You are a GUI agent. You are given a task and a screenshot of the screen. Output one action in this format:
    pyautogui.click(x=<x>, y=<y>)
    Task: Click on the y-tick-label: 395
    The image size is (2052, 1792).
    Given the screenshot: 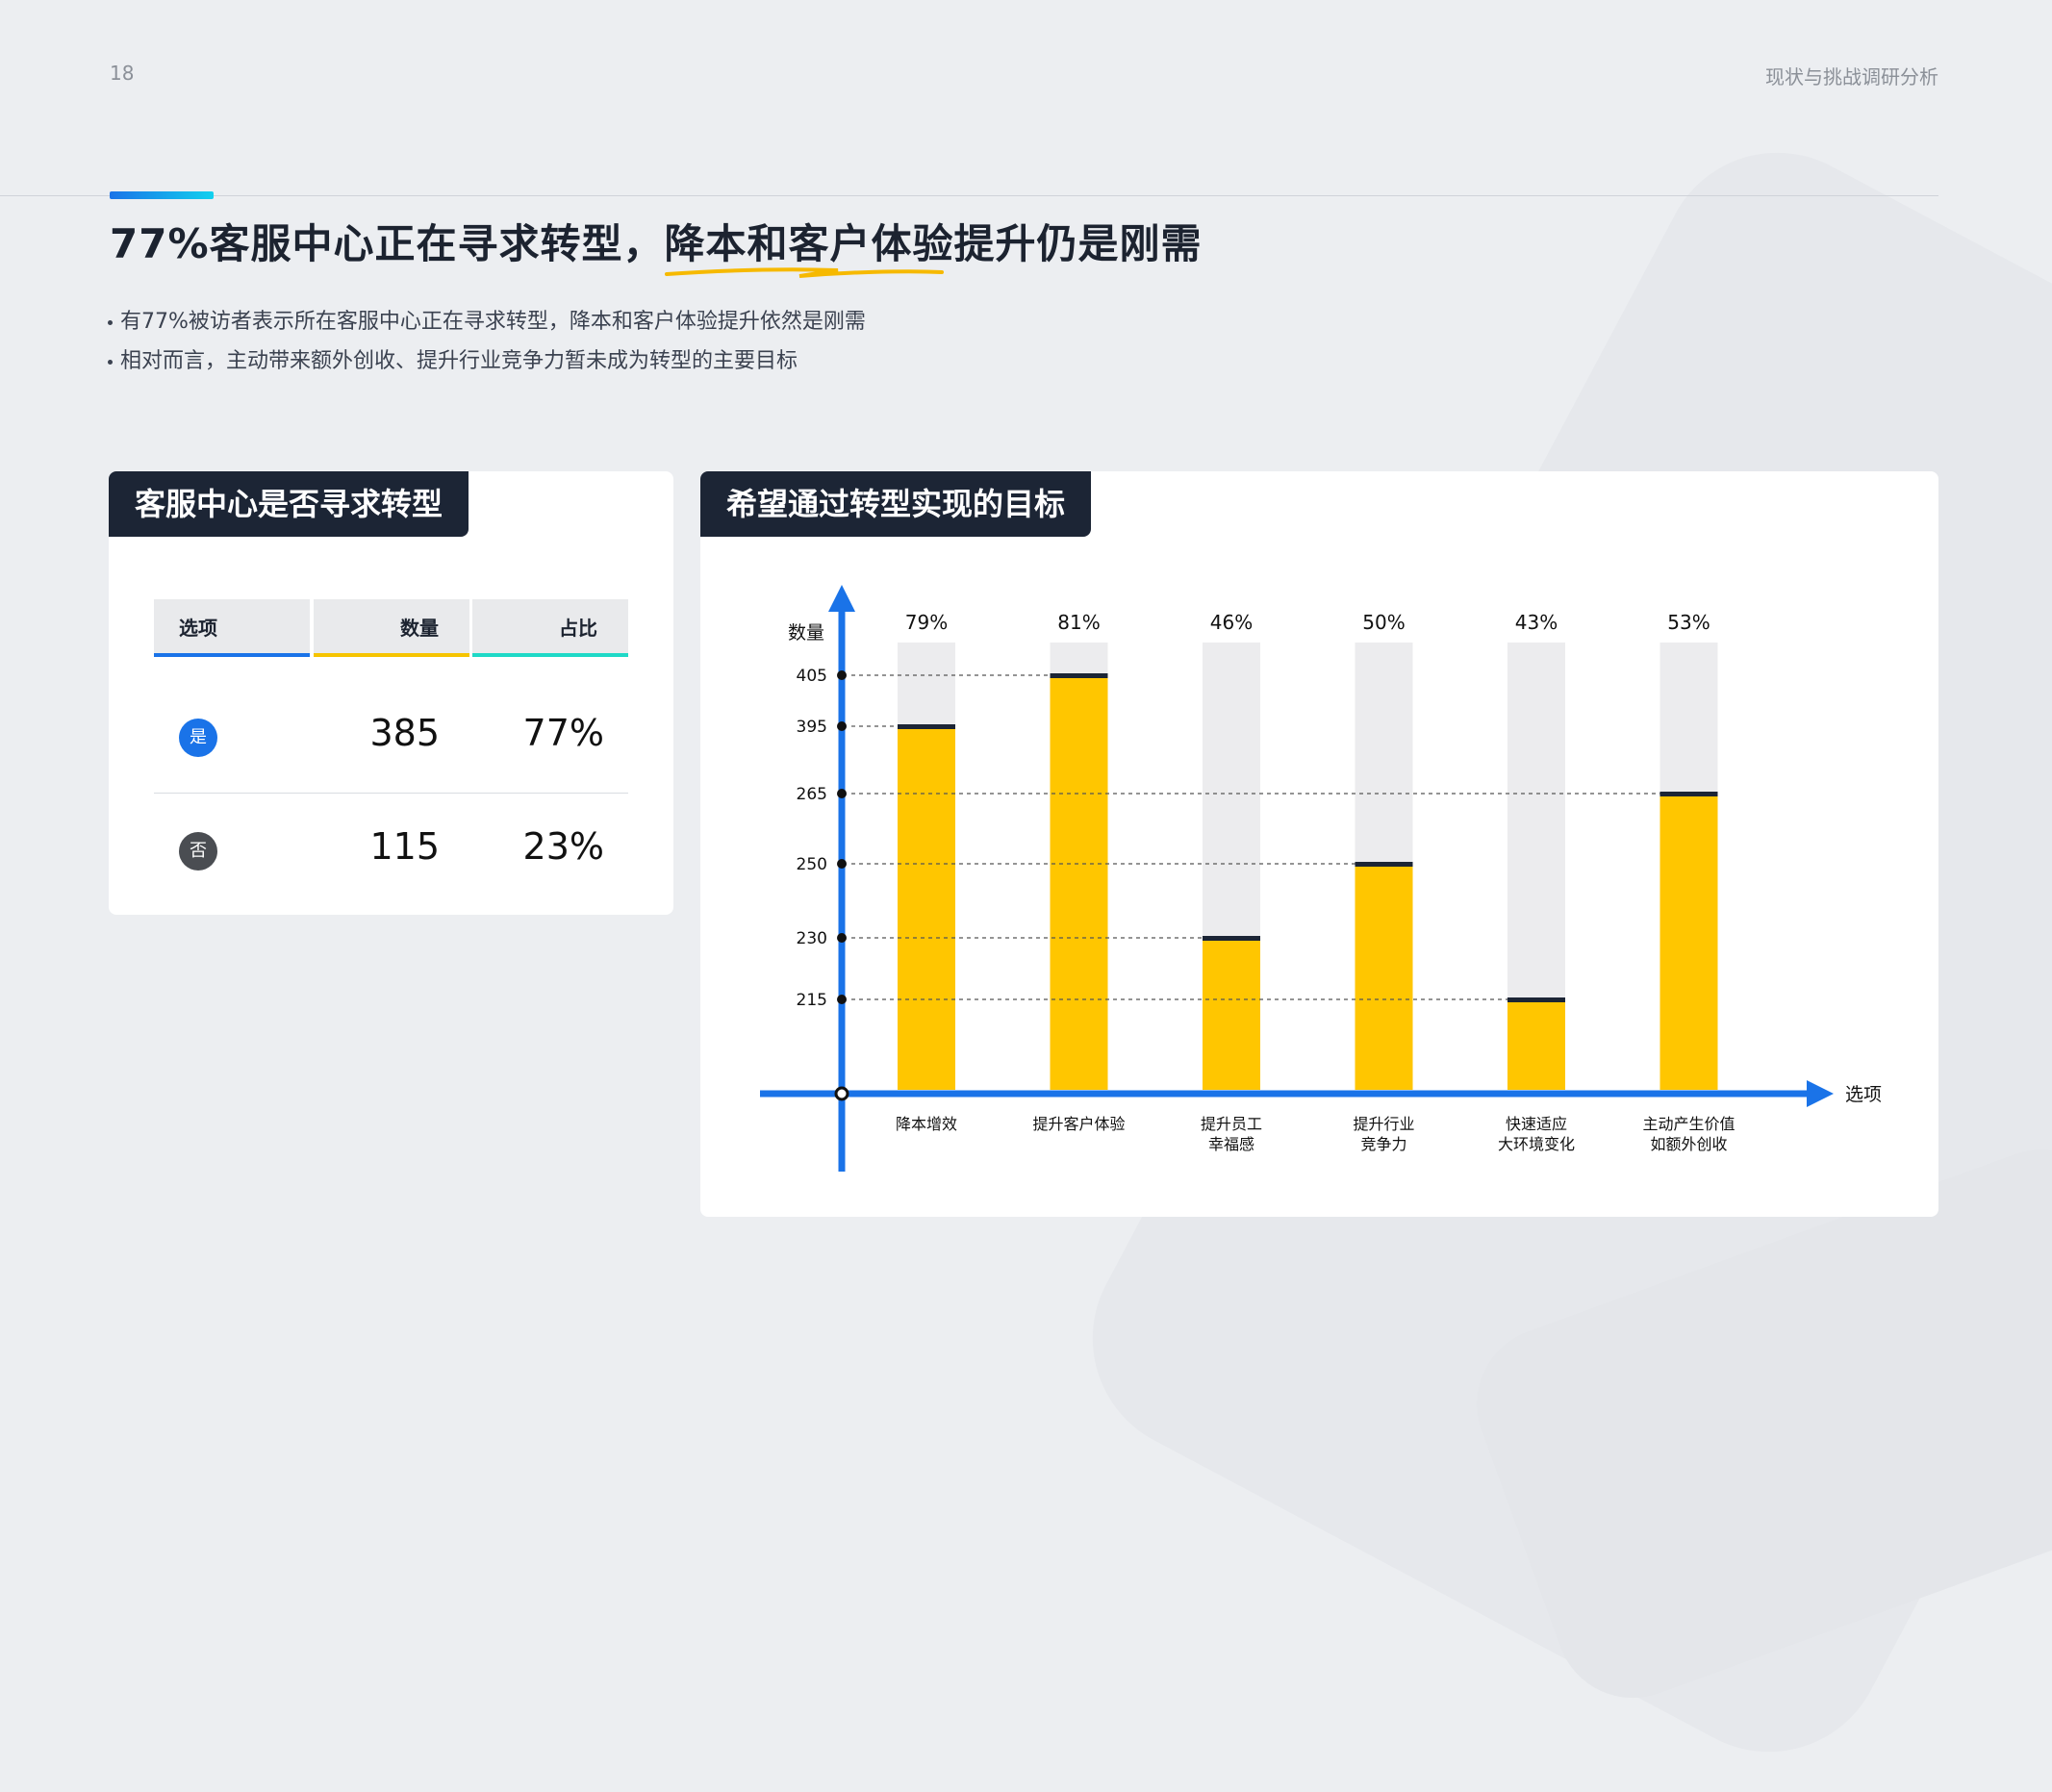 What is the action you would take?
    pyautogui.click(x=812, y=728)
    